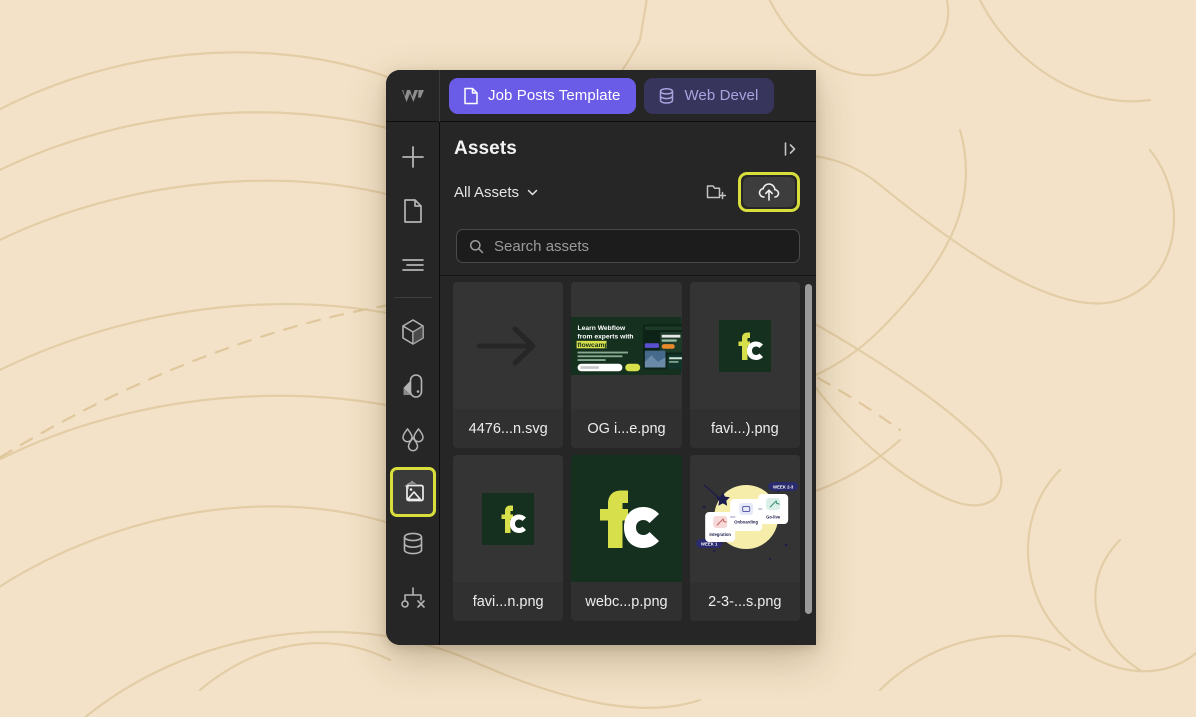 Image resolution: width=1196 pixels, height=717 pixels. What do you see at coordinates (783, 487) in the screenshot?
I see `svg-text: WEEK 2-3` at bounding box center [783, 487].